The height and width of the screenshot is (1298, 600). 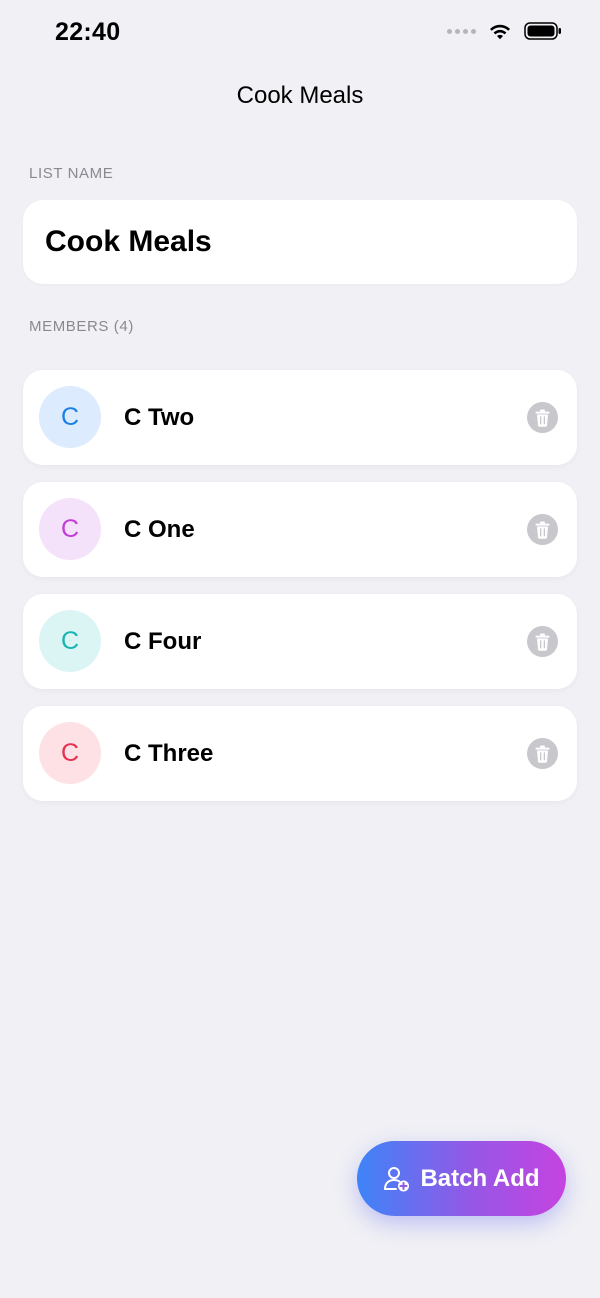 What do you see at coordinates (500, 32) in the screenshot?
I see `wifi-icon` at bounding box center [500, 32].